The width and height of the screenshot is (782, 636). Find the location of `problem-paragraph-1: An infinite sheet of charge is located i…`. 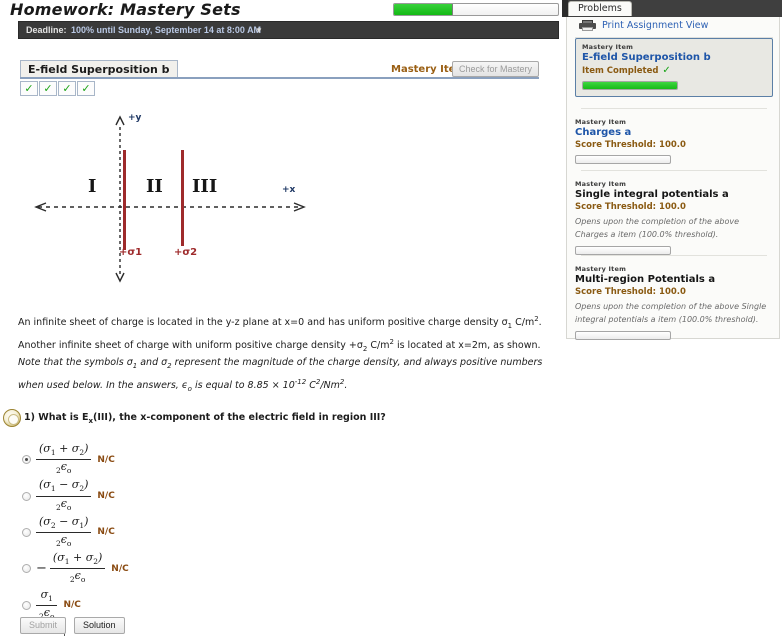

problem-paragraph-1: An infinite sheet of charge is located i… is located at coordinates (282, 334).